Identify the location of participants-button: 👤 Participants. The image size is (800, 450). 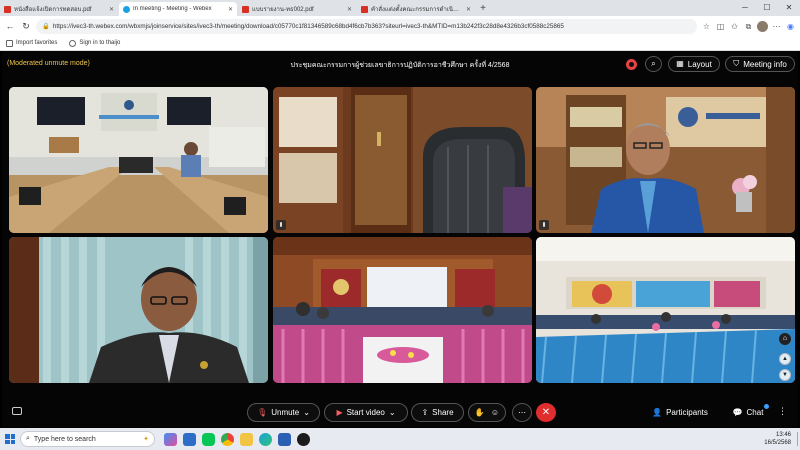
(680, 412).